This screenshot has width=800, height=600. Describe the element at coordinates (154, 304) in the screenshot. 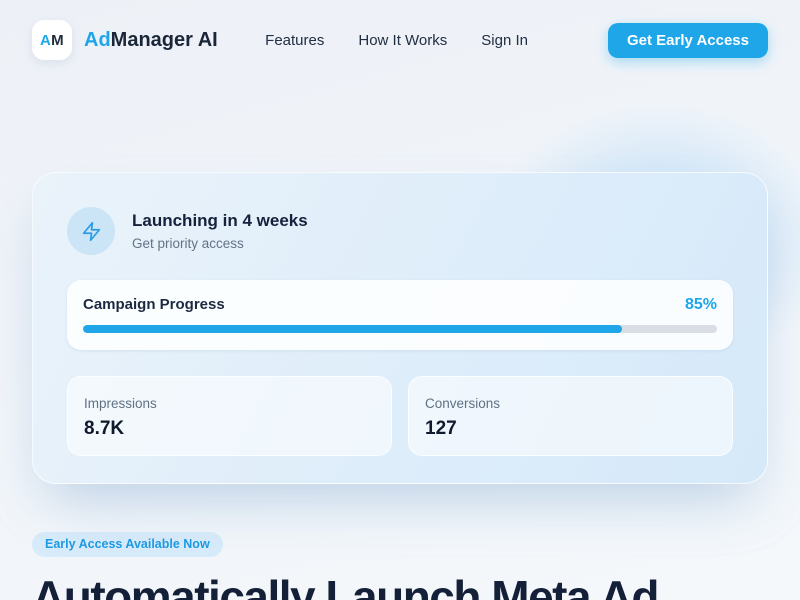

I see `progress-label: Campaign Progress` at that location.